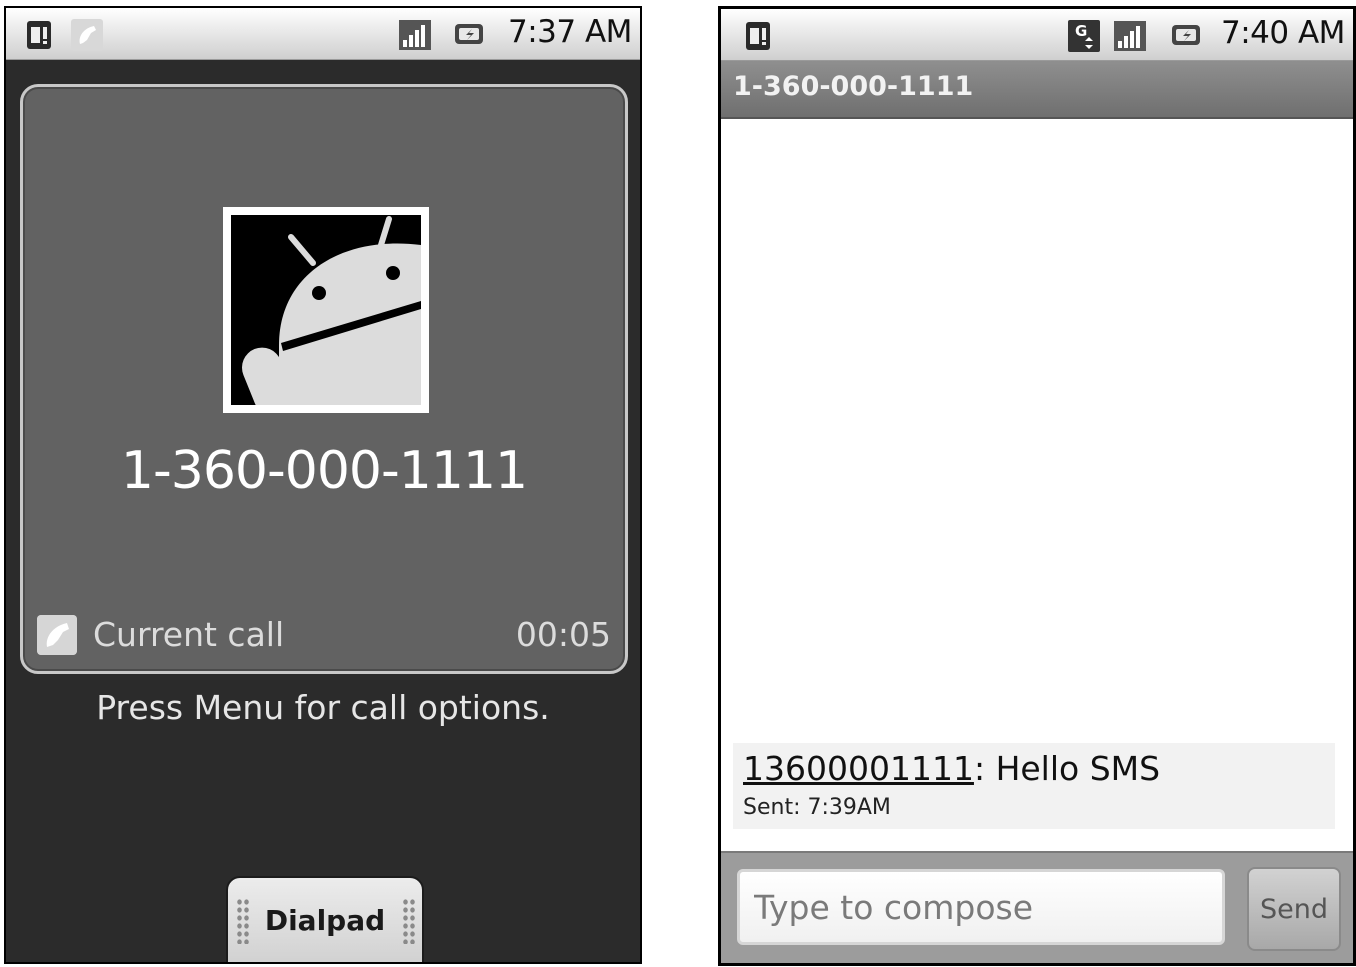 This screenshot has width=1356, height=967. I want to click on compose-bar: Send, so click(1037, 907).